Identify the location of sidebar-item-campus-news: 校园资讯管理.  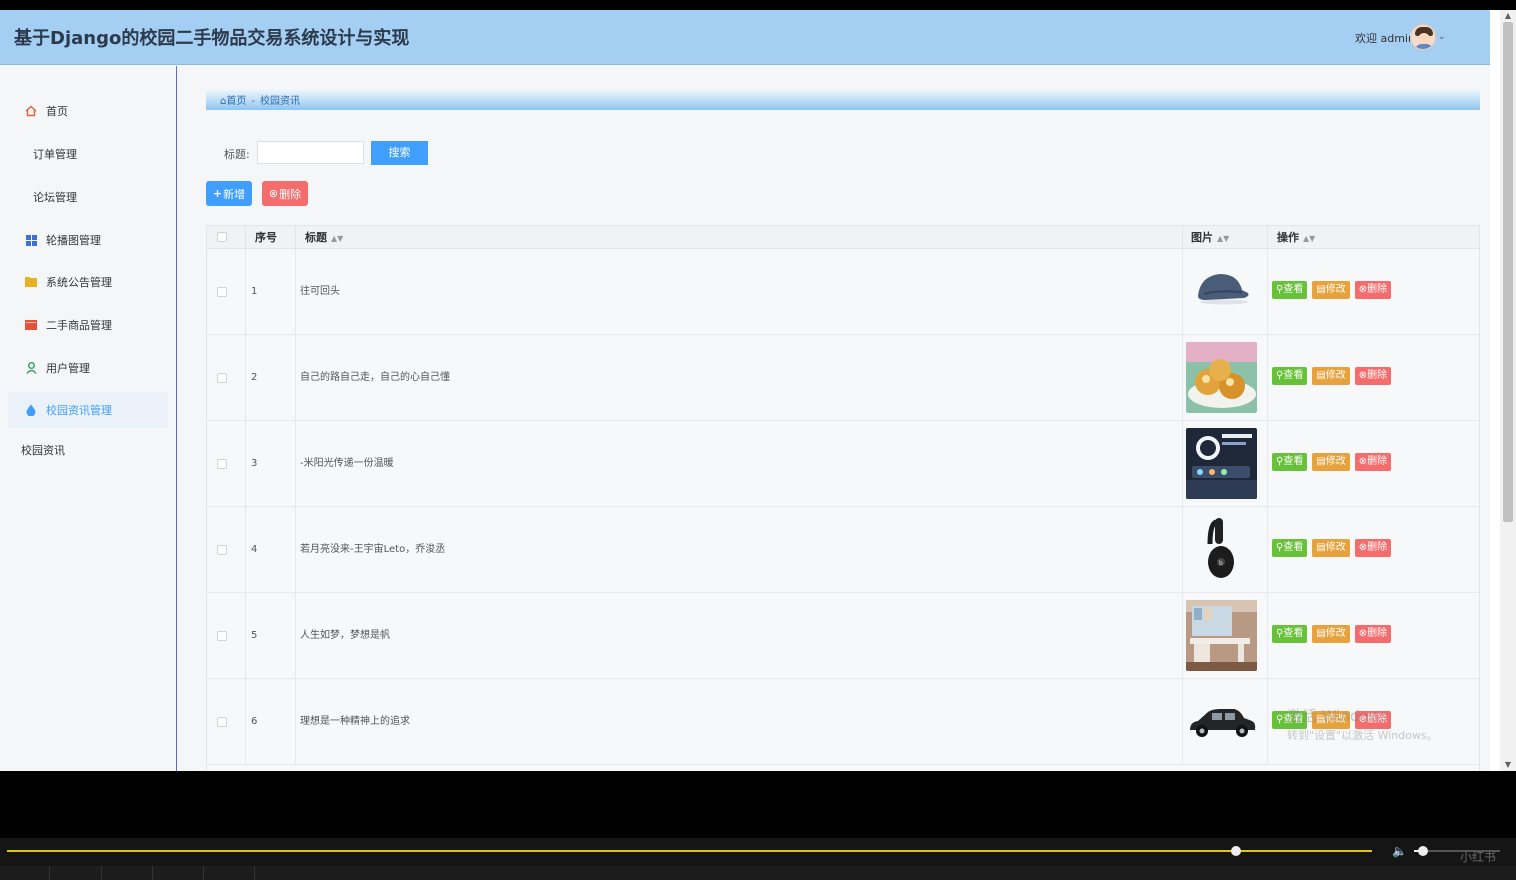
(88, 410).